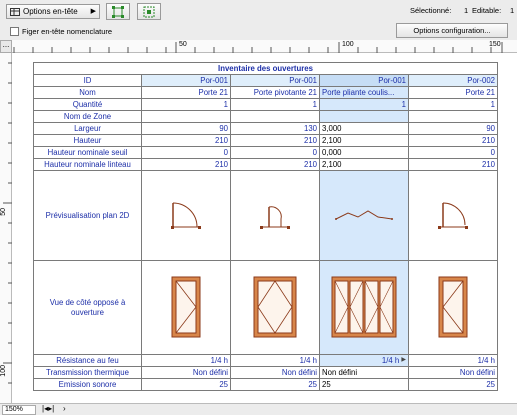 The width and height of the screenshot is (517, 415). I want to click on table-icon, so click(15, 11).